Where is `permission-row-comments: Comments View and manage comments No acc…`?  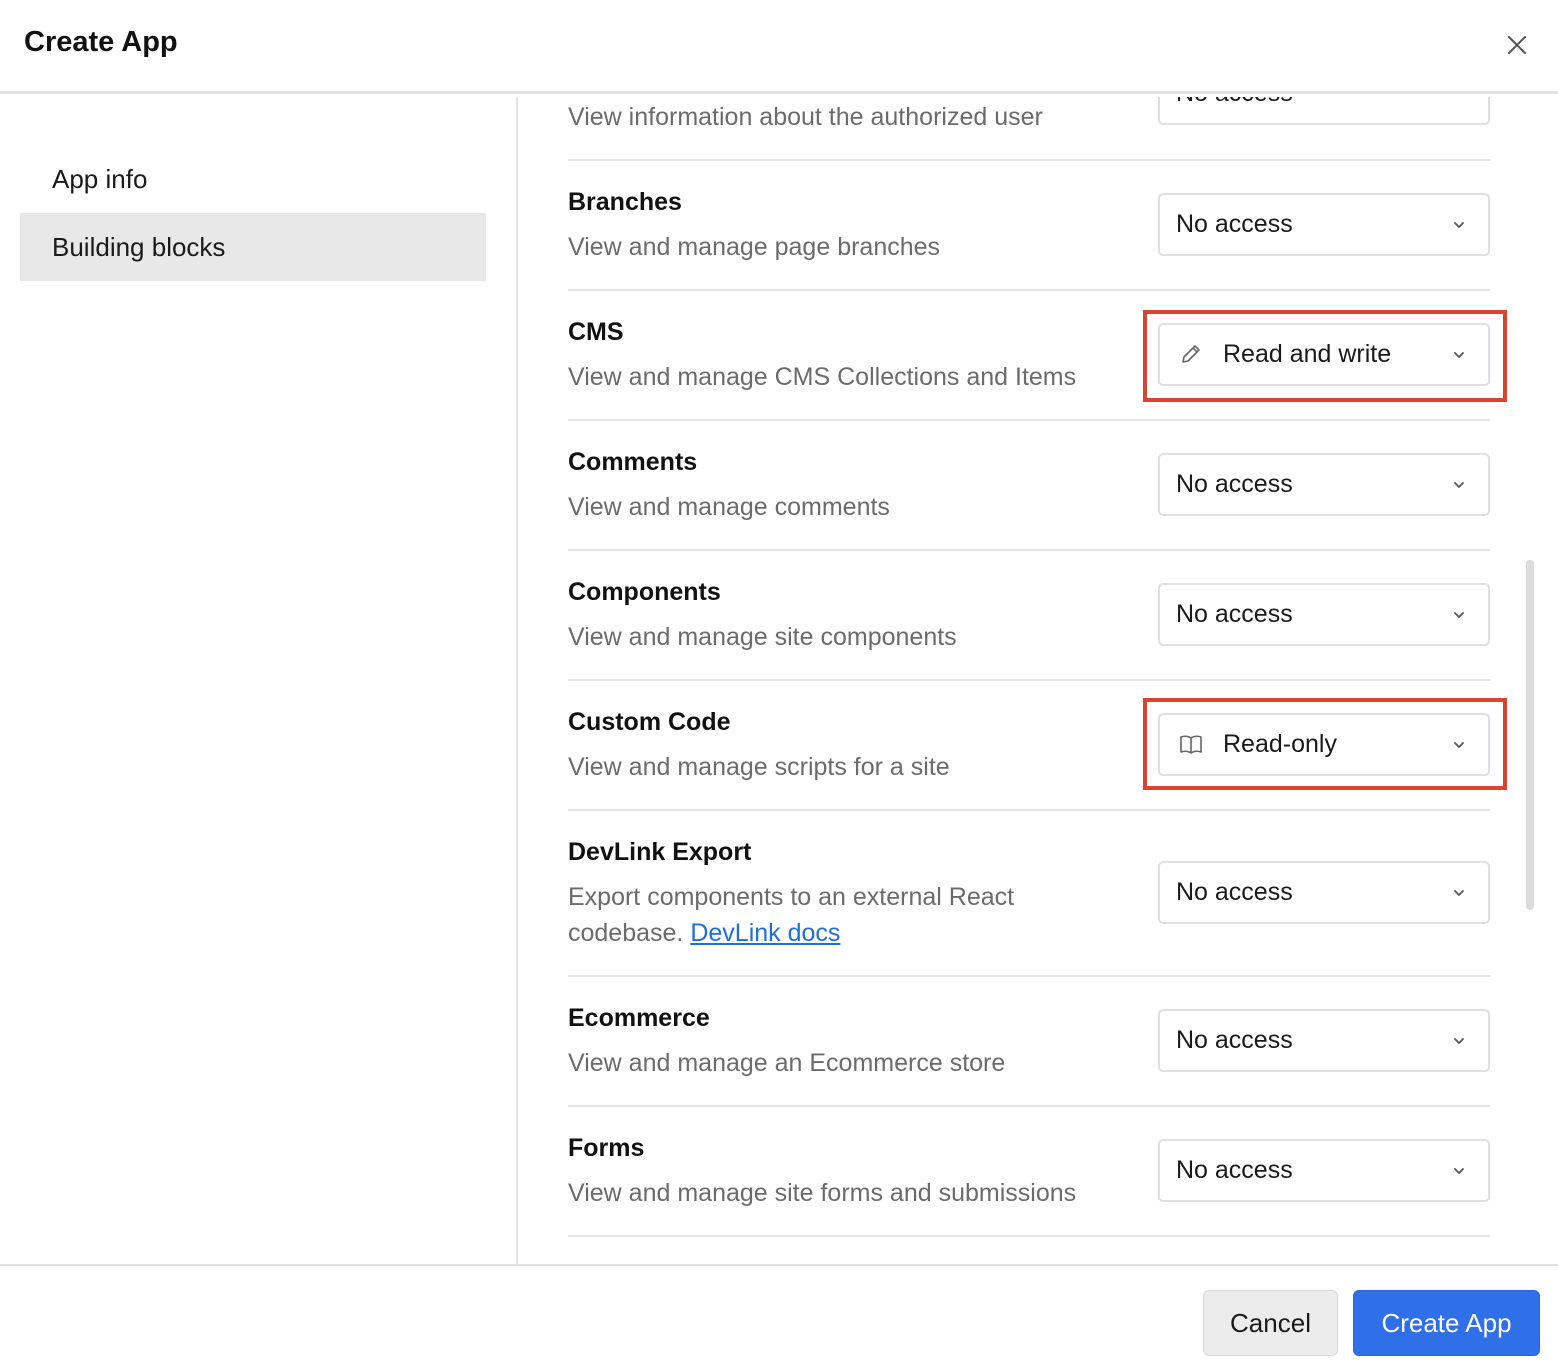
permission-row-comments: Comments View and manage comments No acc… is located at coordinates (1029, 485).